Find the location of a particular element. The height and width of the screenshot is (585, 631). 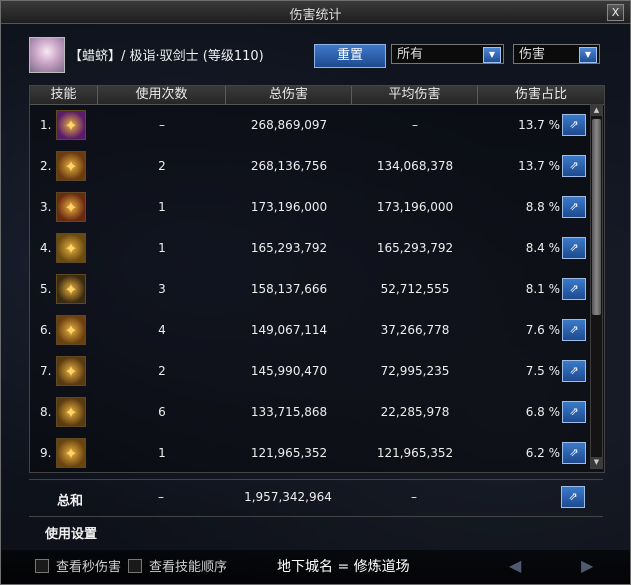

row-share: 8.1 % is located at coordinates (542, 289).